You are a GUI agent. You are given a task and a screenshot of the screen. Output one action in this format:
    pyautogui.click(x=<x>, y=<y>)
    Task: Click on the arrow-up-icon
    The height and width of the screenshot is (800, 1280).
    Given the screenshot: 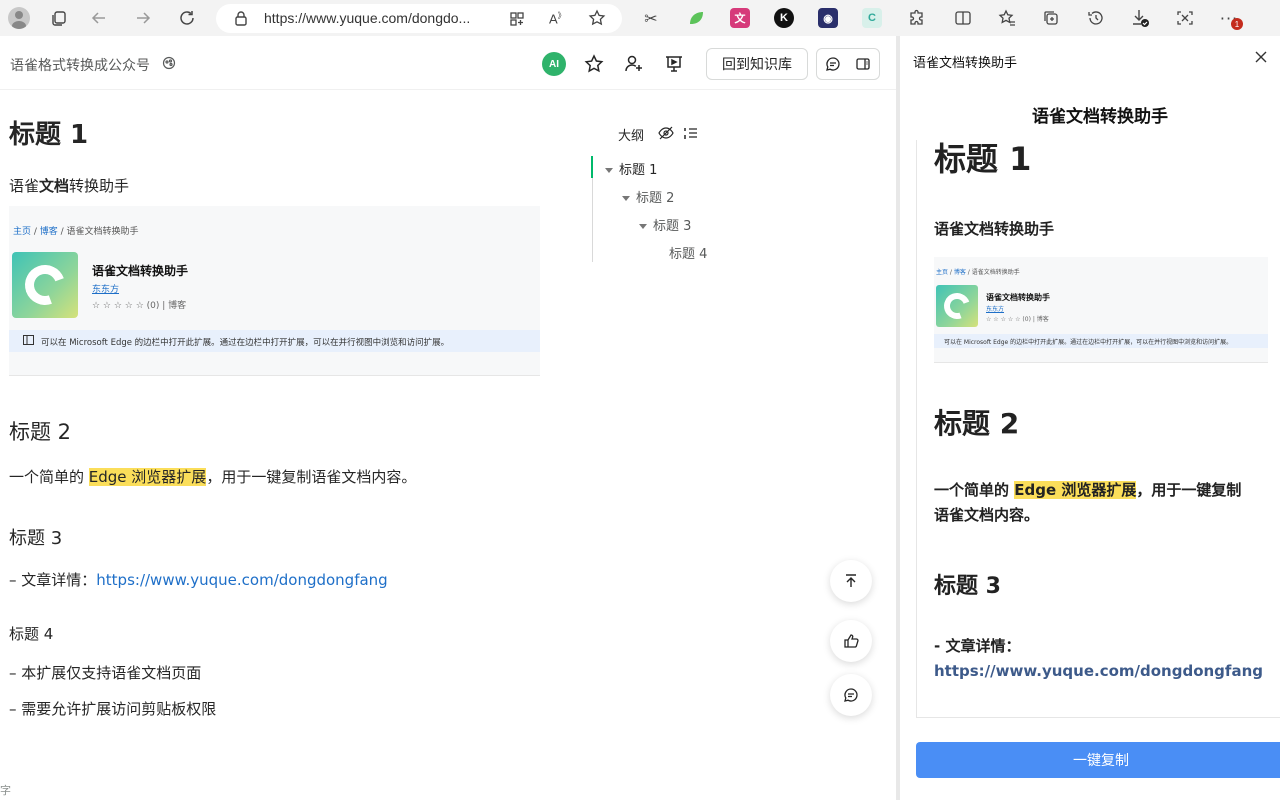 What is the action you would take?
    pyautogui.click(x=851, y=580)
    